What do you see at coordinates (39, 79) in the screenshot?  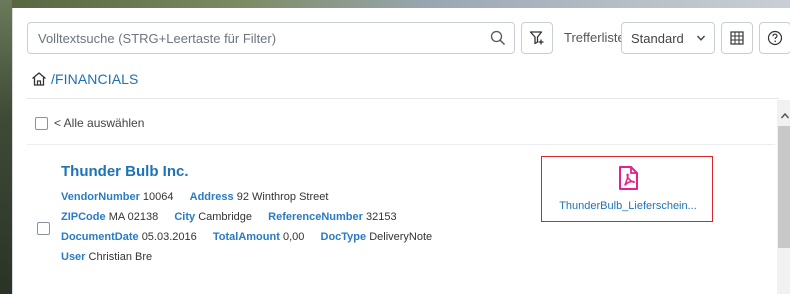 I see `home-icon` at bounding box center [39, 79].